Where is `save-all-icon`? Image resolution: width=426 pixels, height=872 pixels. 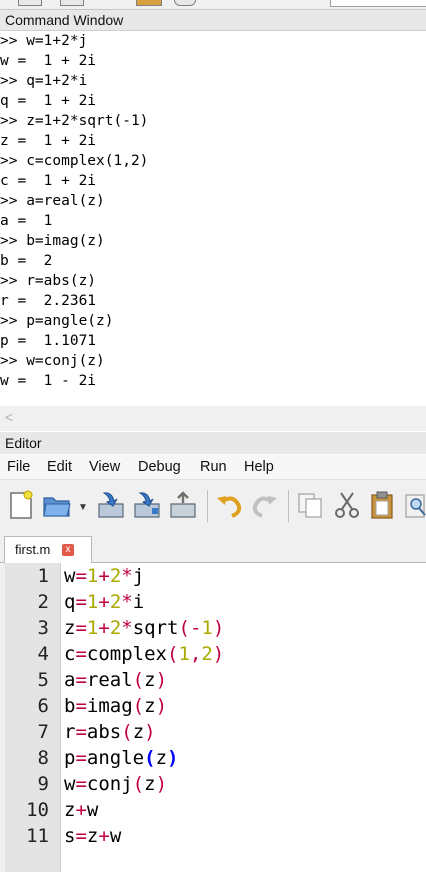 save-all-icon is located at coordinates (183, 505).